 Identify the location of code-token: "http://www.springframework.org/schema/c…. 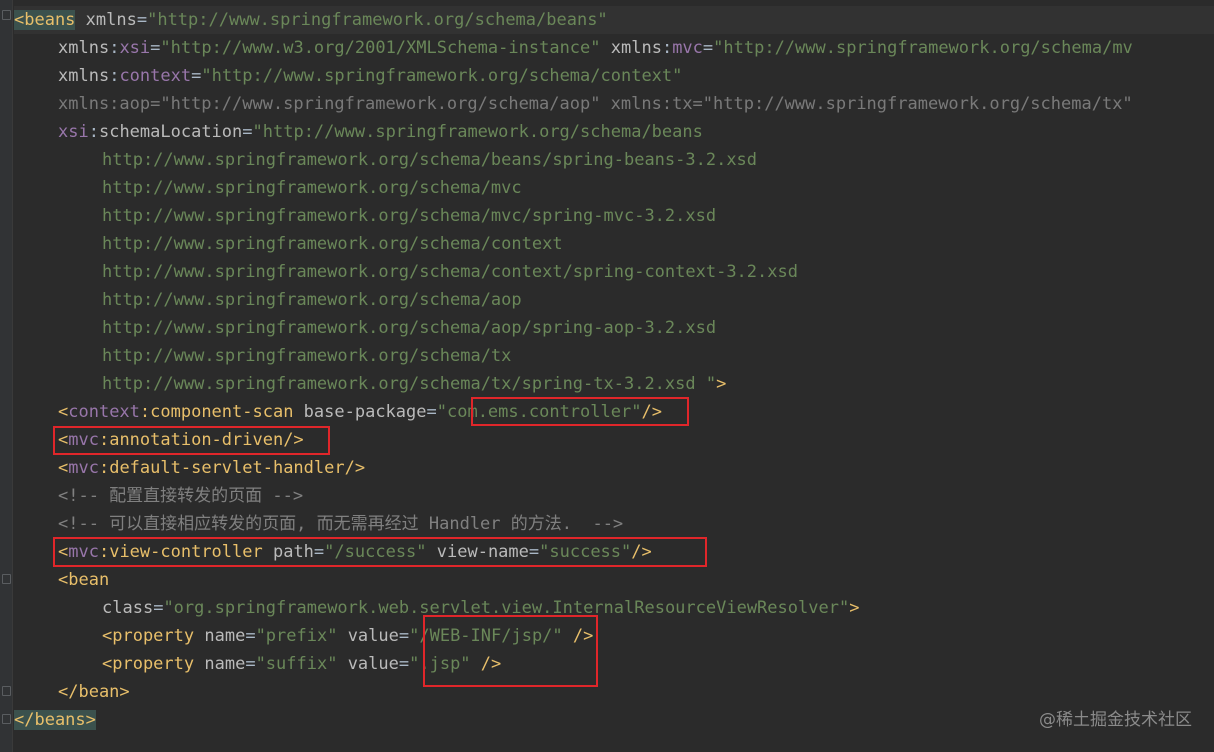
(442, 76).